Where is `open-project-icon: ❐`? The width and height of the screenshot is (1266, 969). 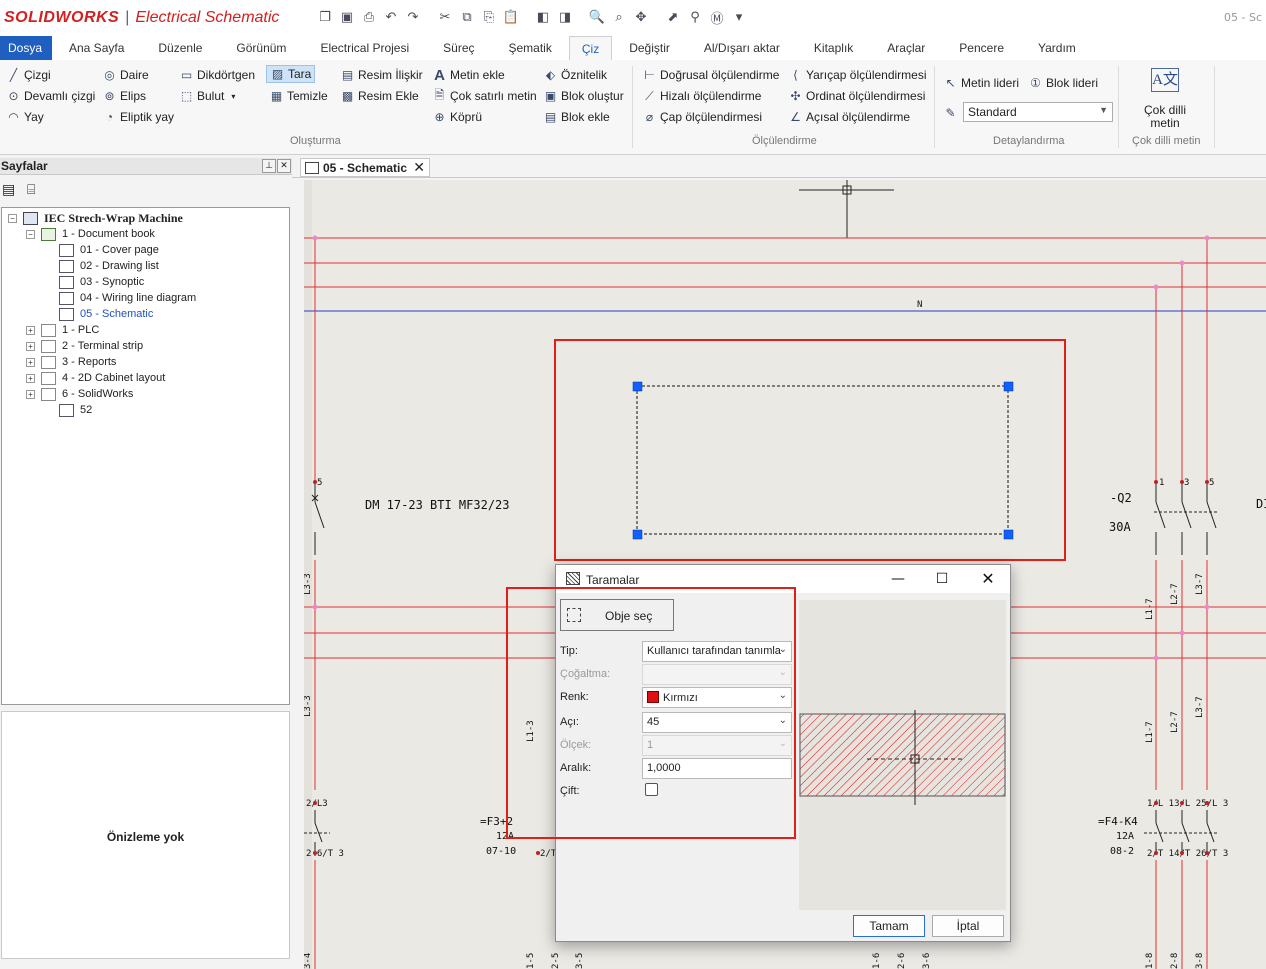
open-project-icon: ❐ is located at coordinates (325, 17).